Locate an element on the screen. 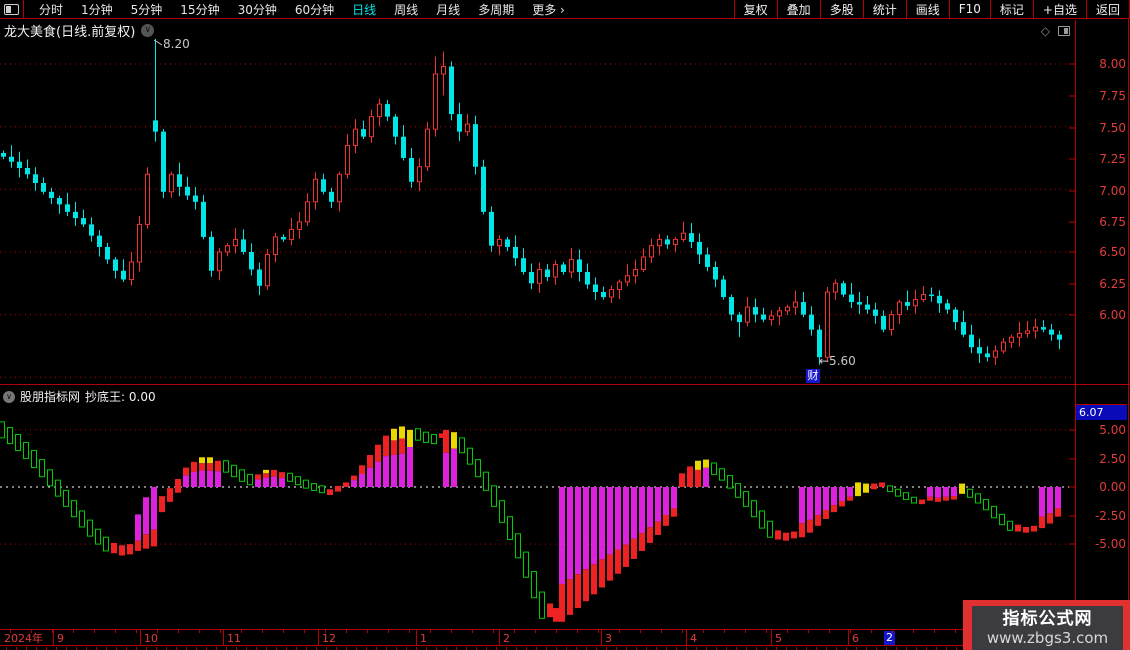 The image size is (1130, 650). toolbar-period-item-6: 日线 is located at coordinates (364, 9).